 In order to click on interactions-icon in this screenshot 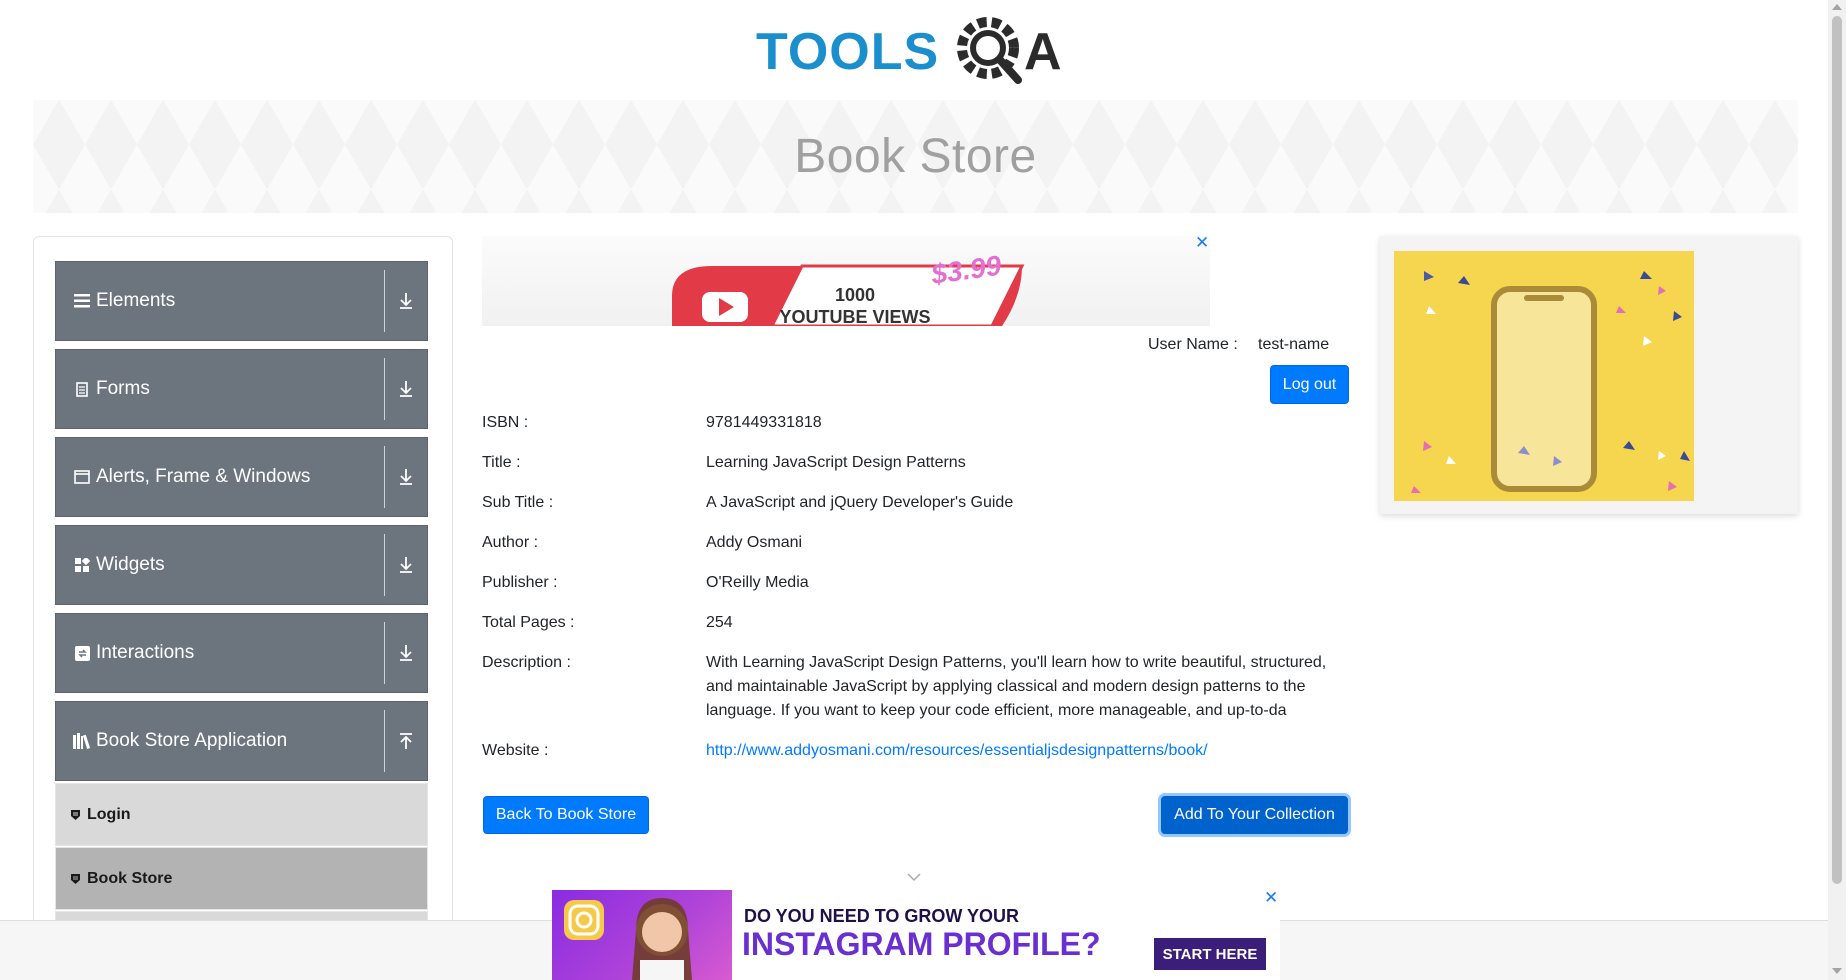, I will do `click(82, 653)`.